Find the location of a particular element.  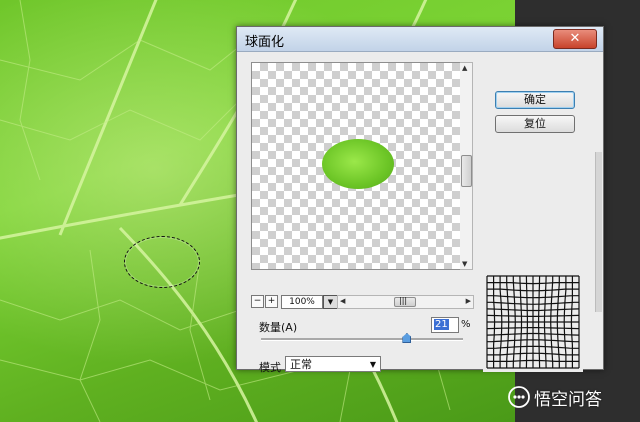

scroll-grip-icon: ||| is located at coordinates (403, 300).